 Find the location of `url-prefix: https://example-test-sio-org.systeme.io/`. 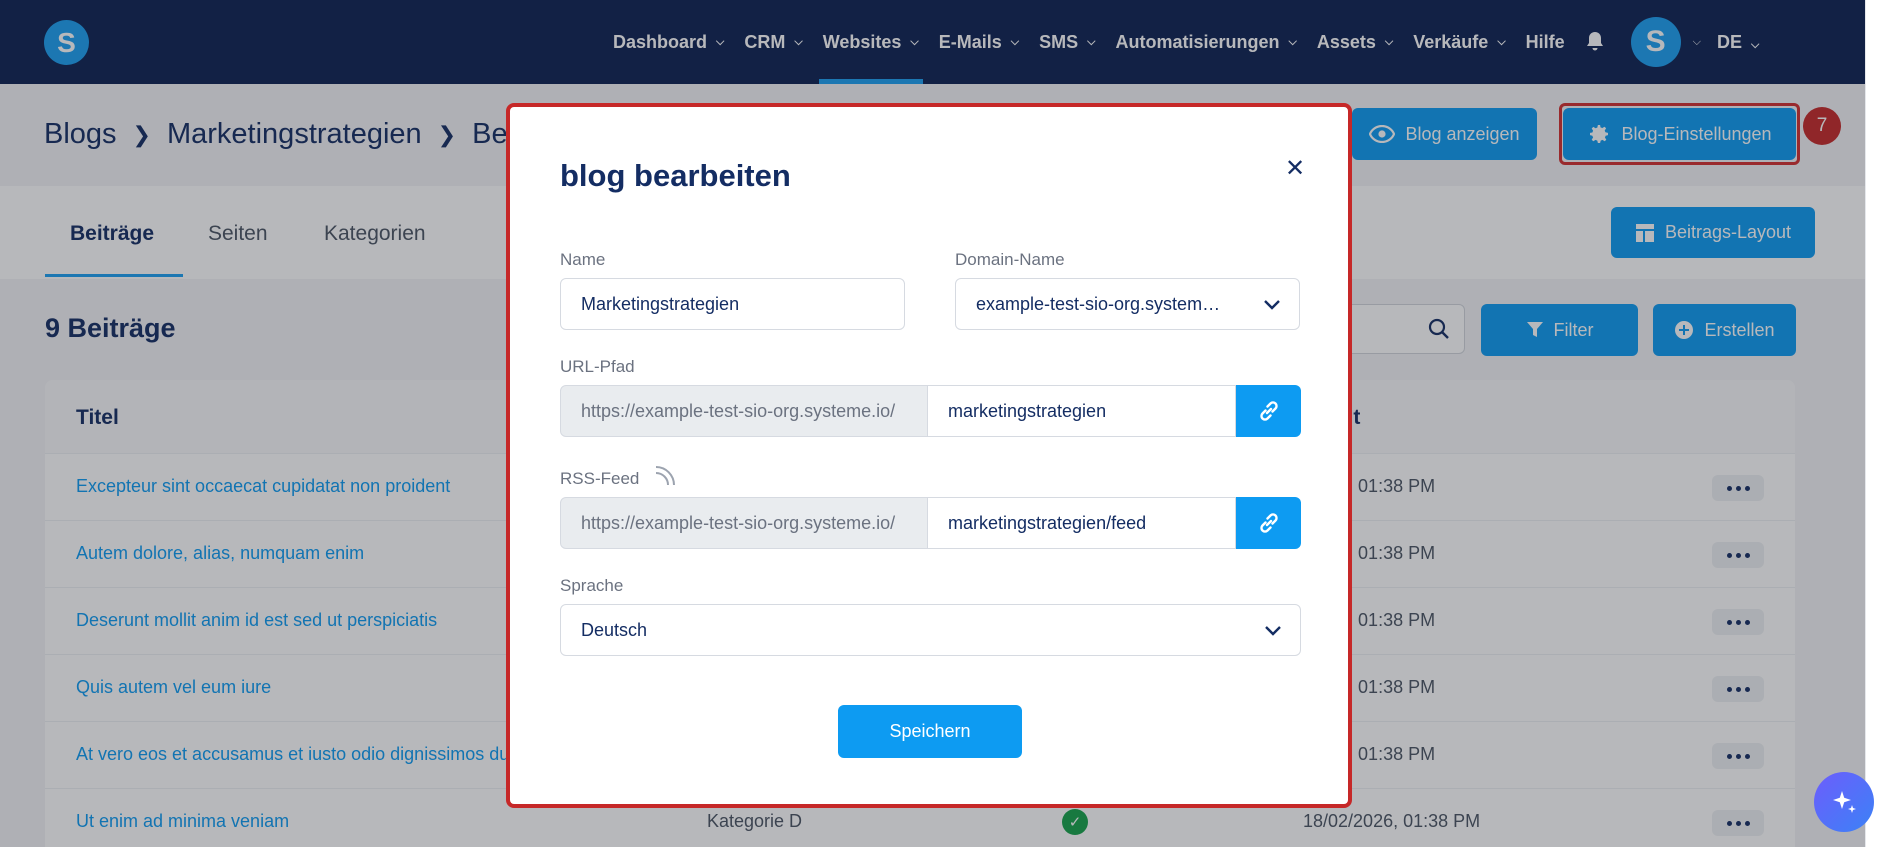

url-prefix: https://example-test-sio-org.systeme.io/ is located at coordinates (744, 411).